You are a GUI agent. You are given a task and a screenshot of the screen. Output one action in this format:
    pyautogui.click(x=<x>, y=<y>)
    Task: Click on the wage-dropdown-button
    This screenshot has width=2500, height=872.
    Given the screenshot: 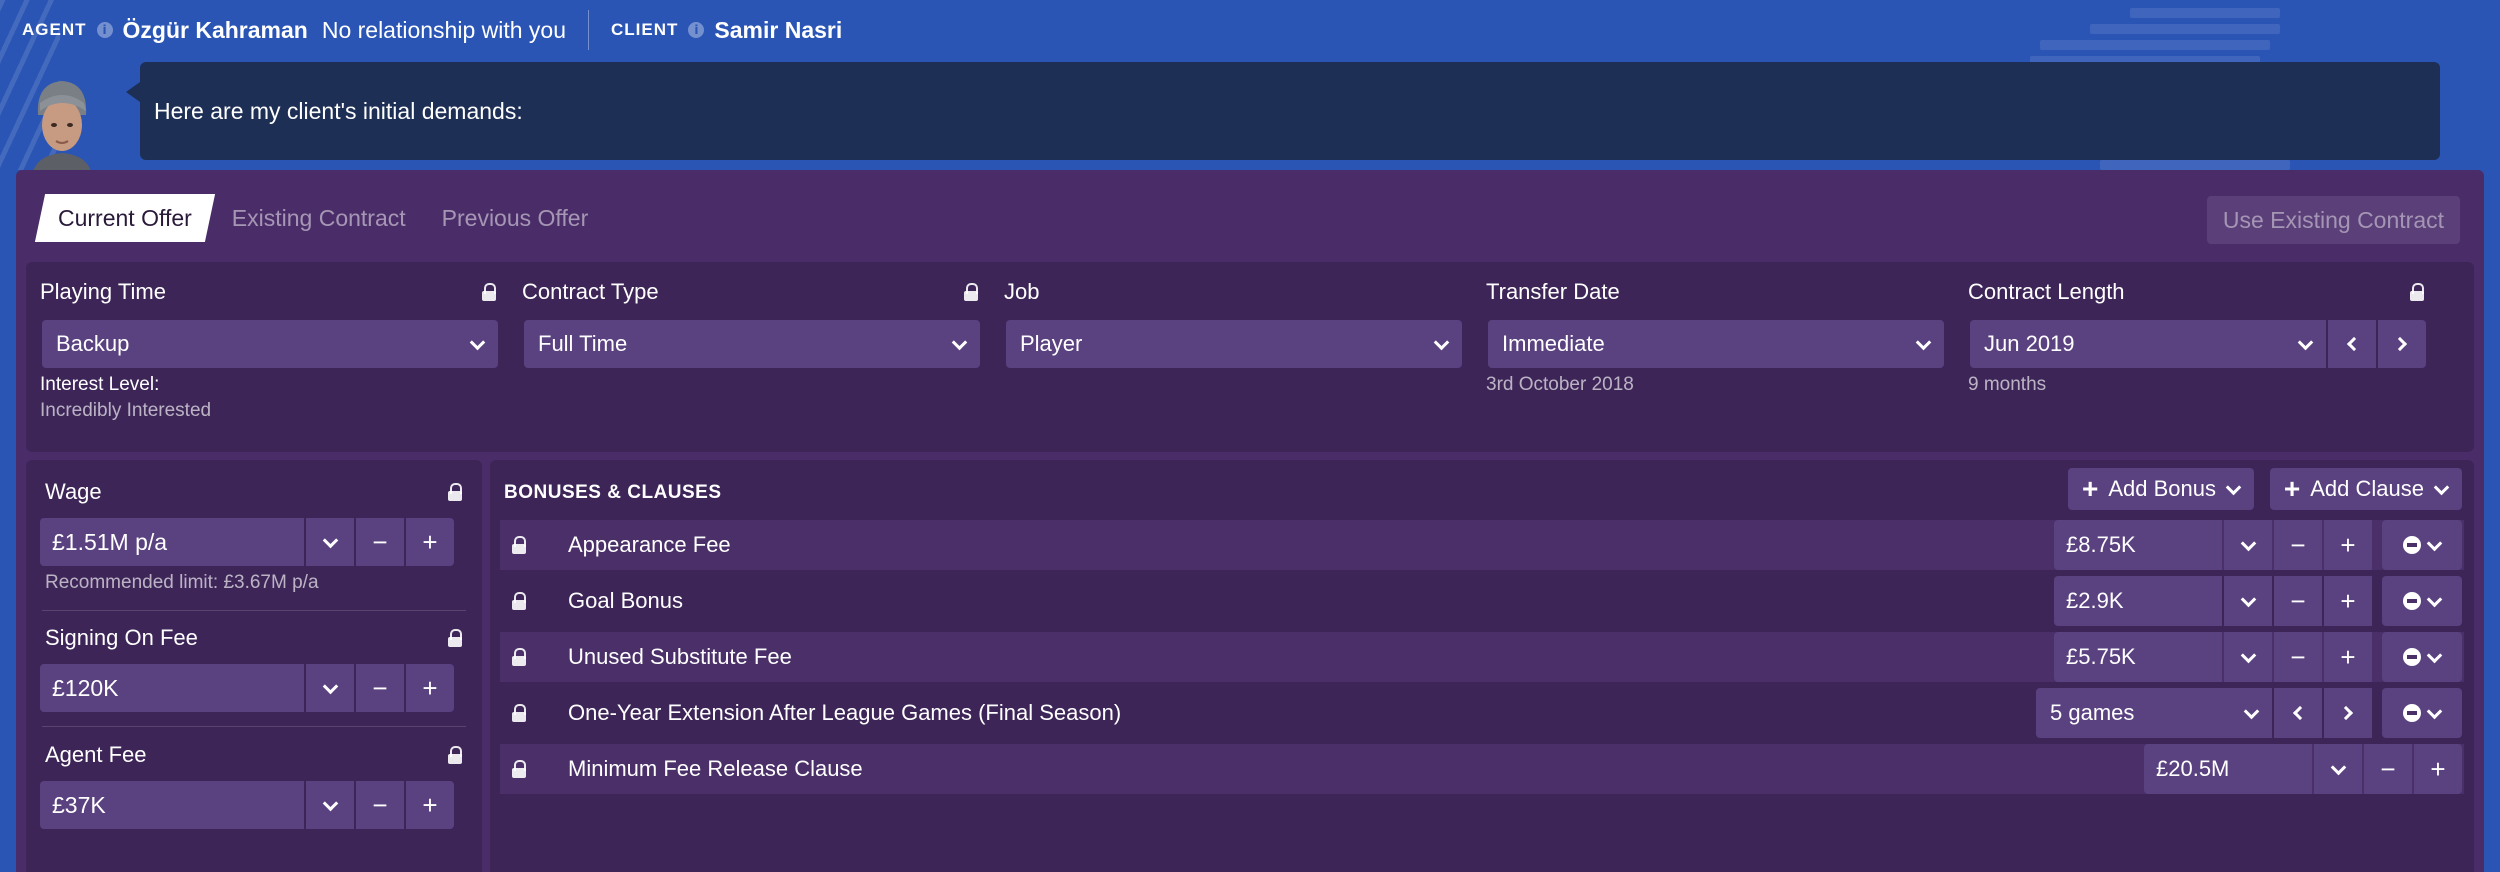 What is the action you would take?
    pyautogui.click(x=330, y=542)
    